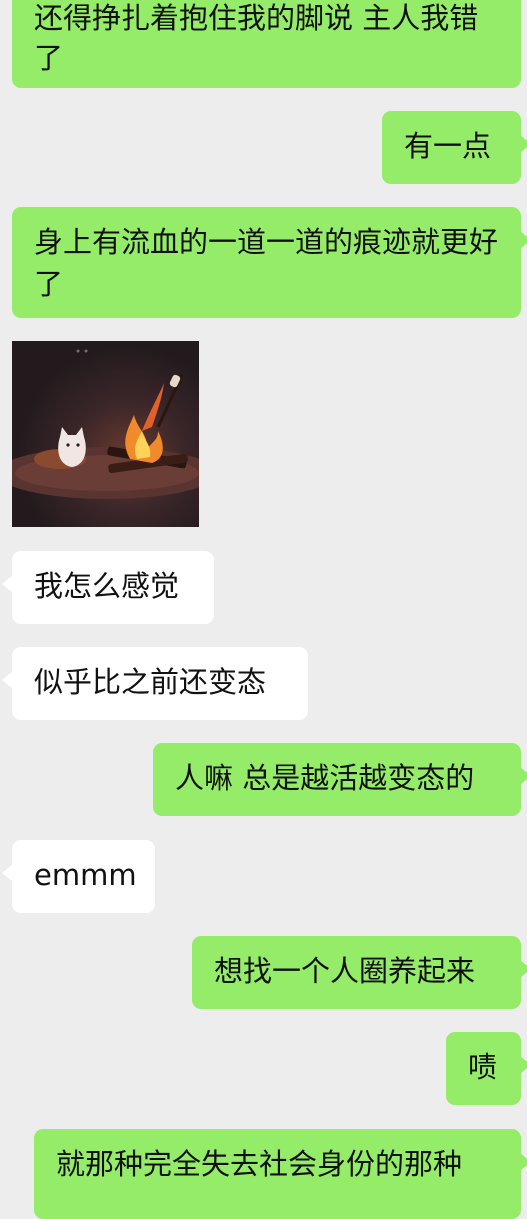  I want to click on message-text: 似乎比之前还变态, so click(150, 682).